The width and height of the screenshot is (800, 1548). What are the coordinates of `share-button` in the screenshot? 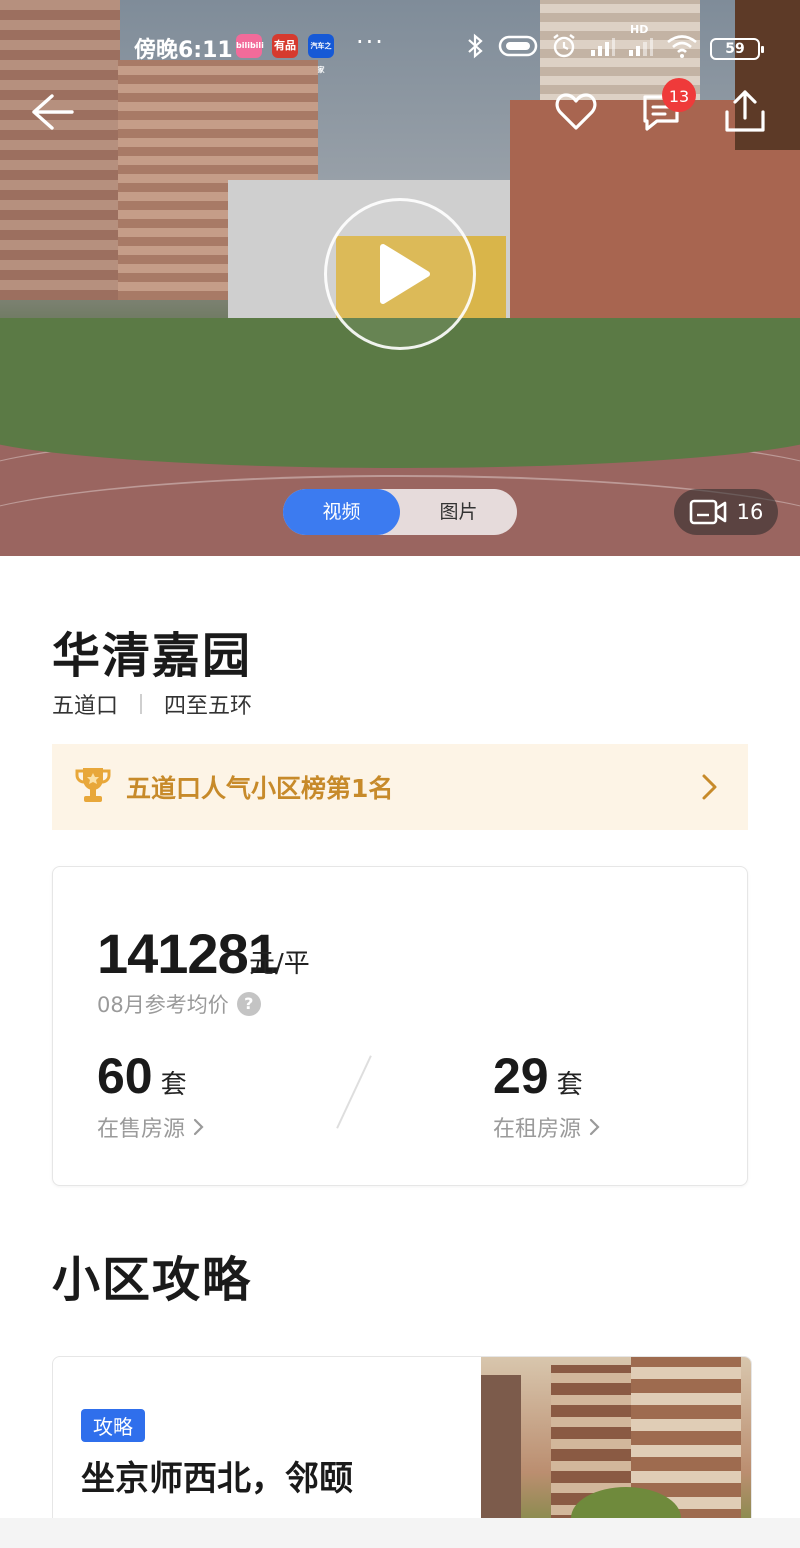 It's located at (745, 111).